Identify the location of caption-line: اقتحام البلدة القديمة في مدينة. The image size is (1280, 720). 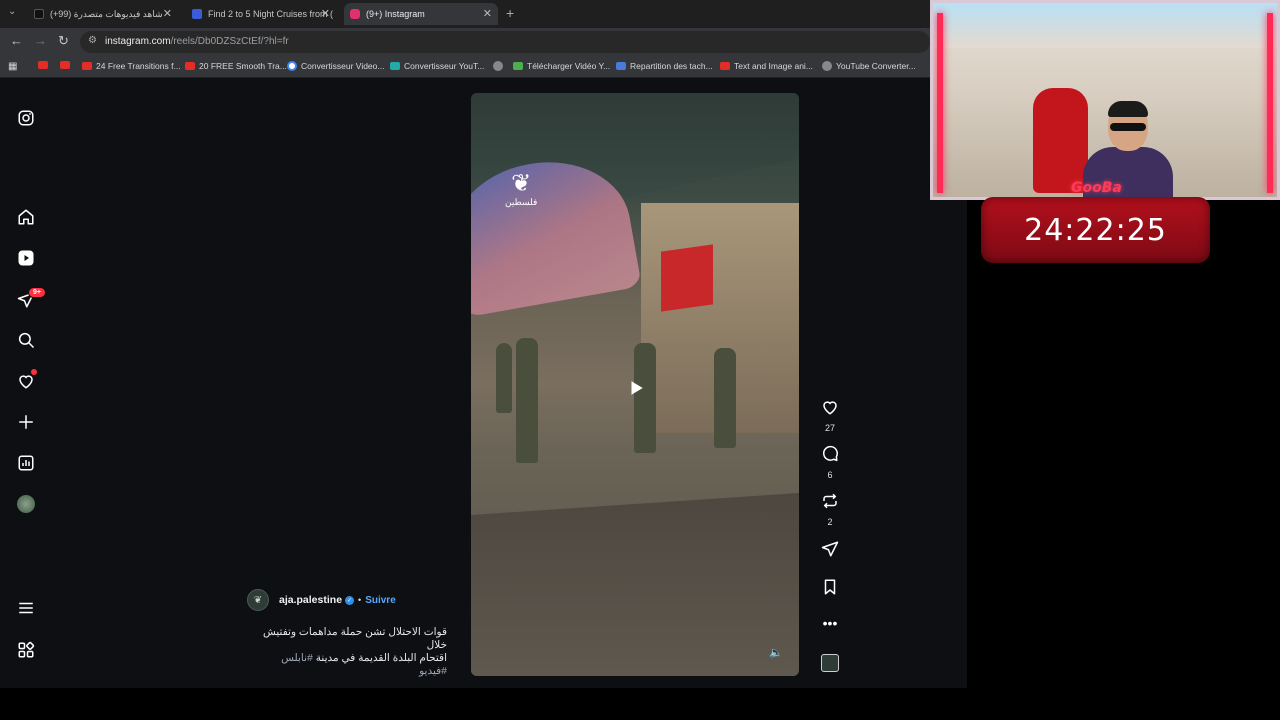
(381, 658).